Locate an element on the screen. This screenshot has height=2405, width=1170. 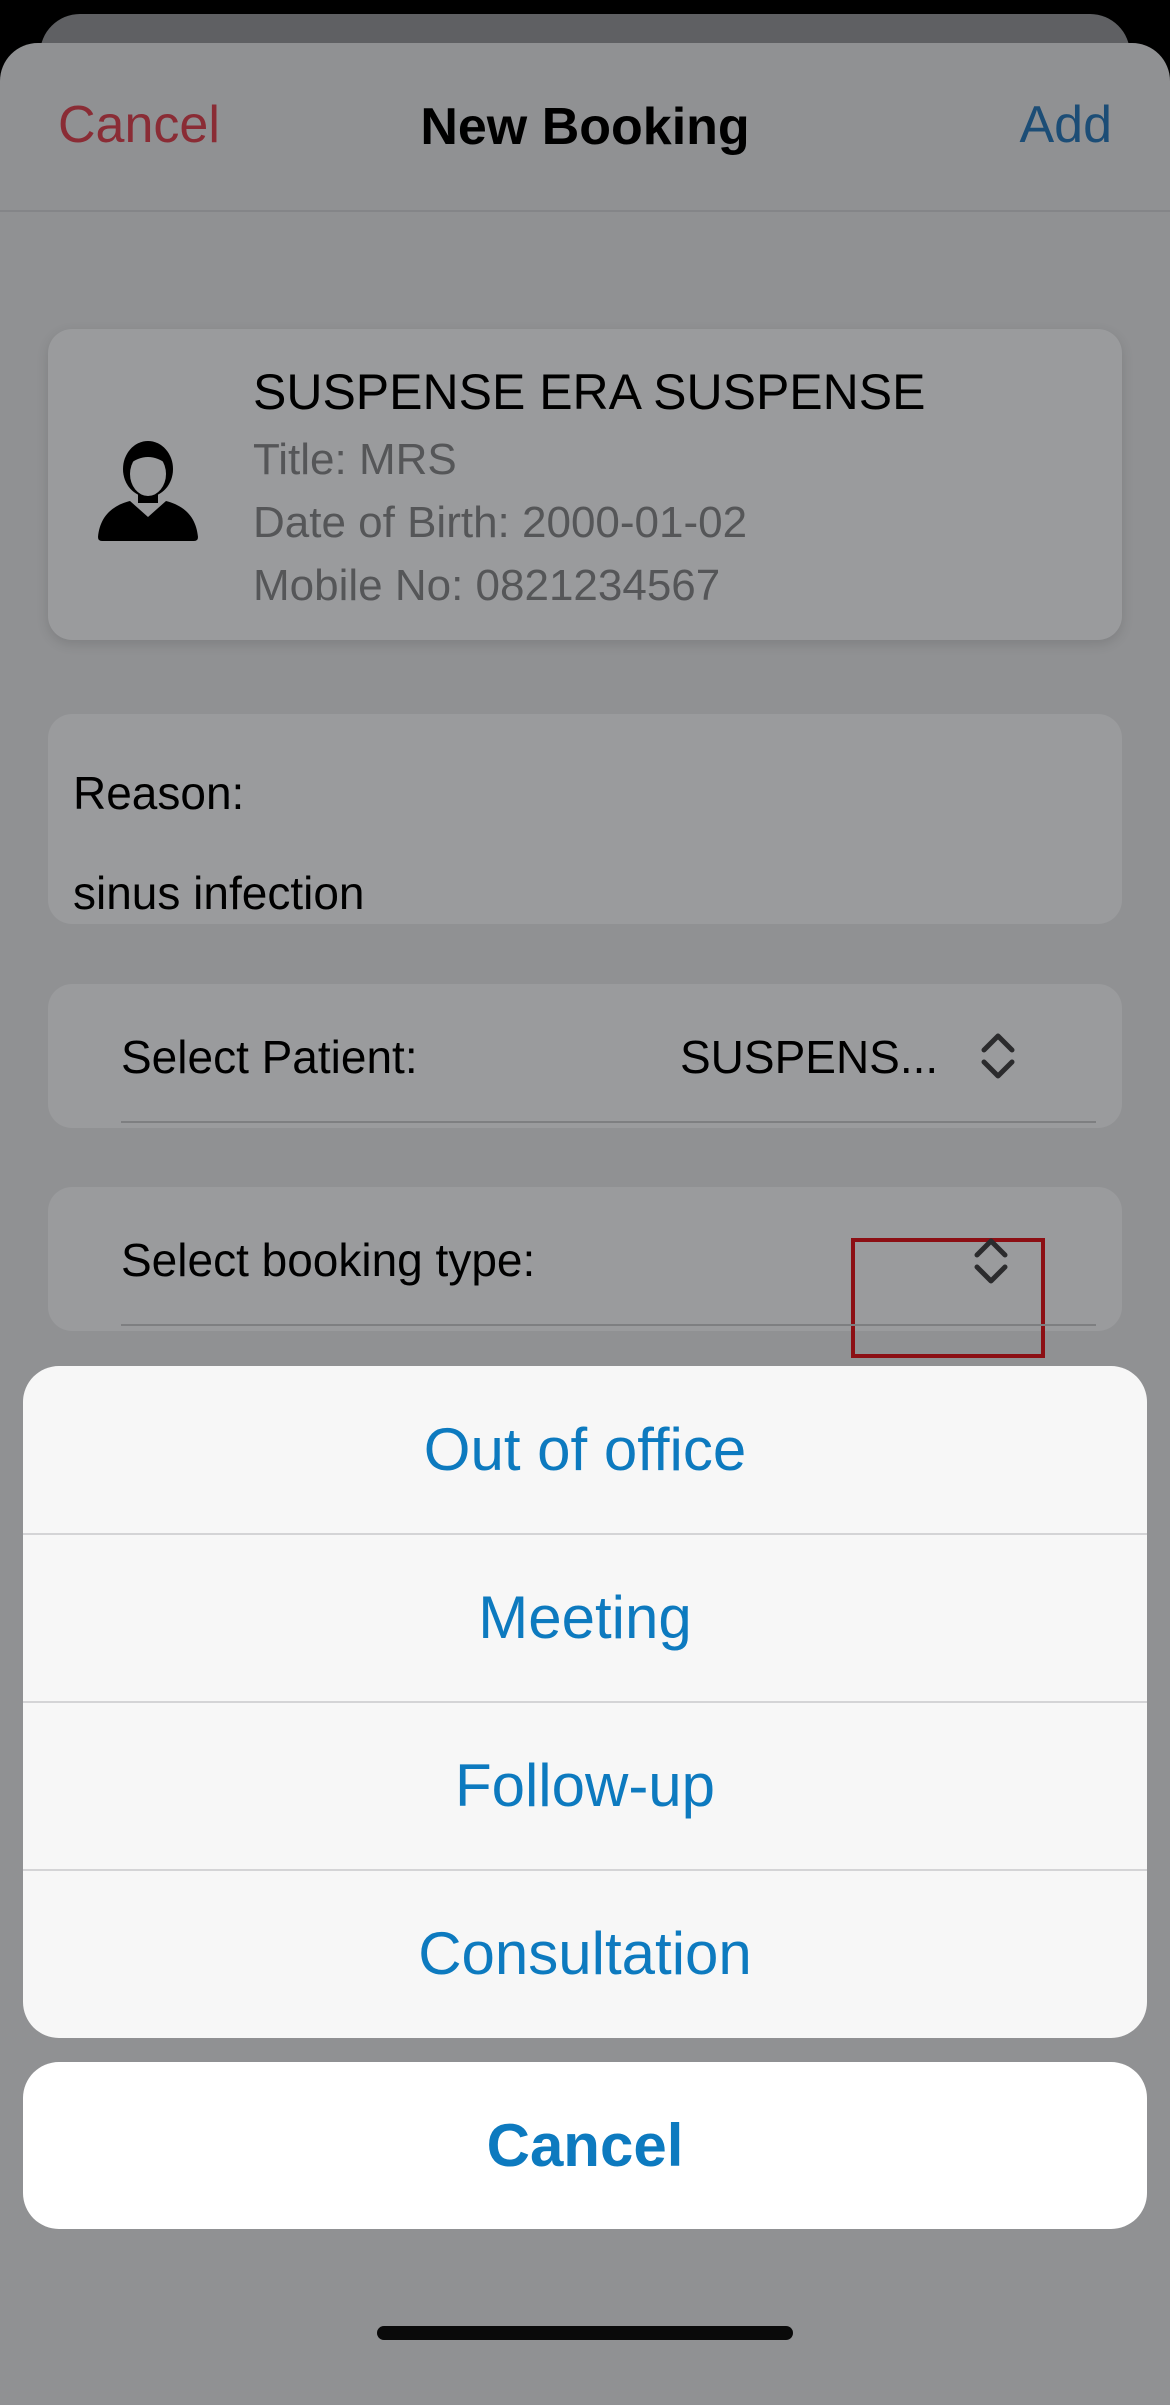
action-sheet-cancel-button: Cancel is located at coordinates (585, 2145).